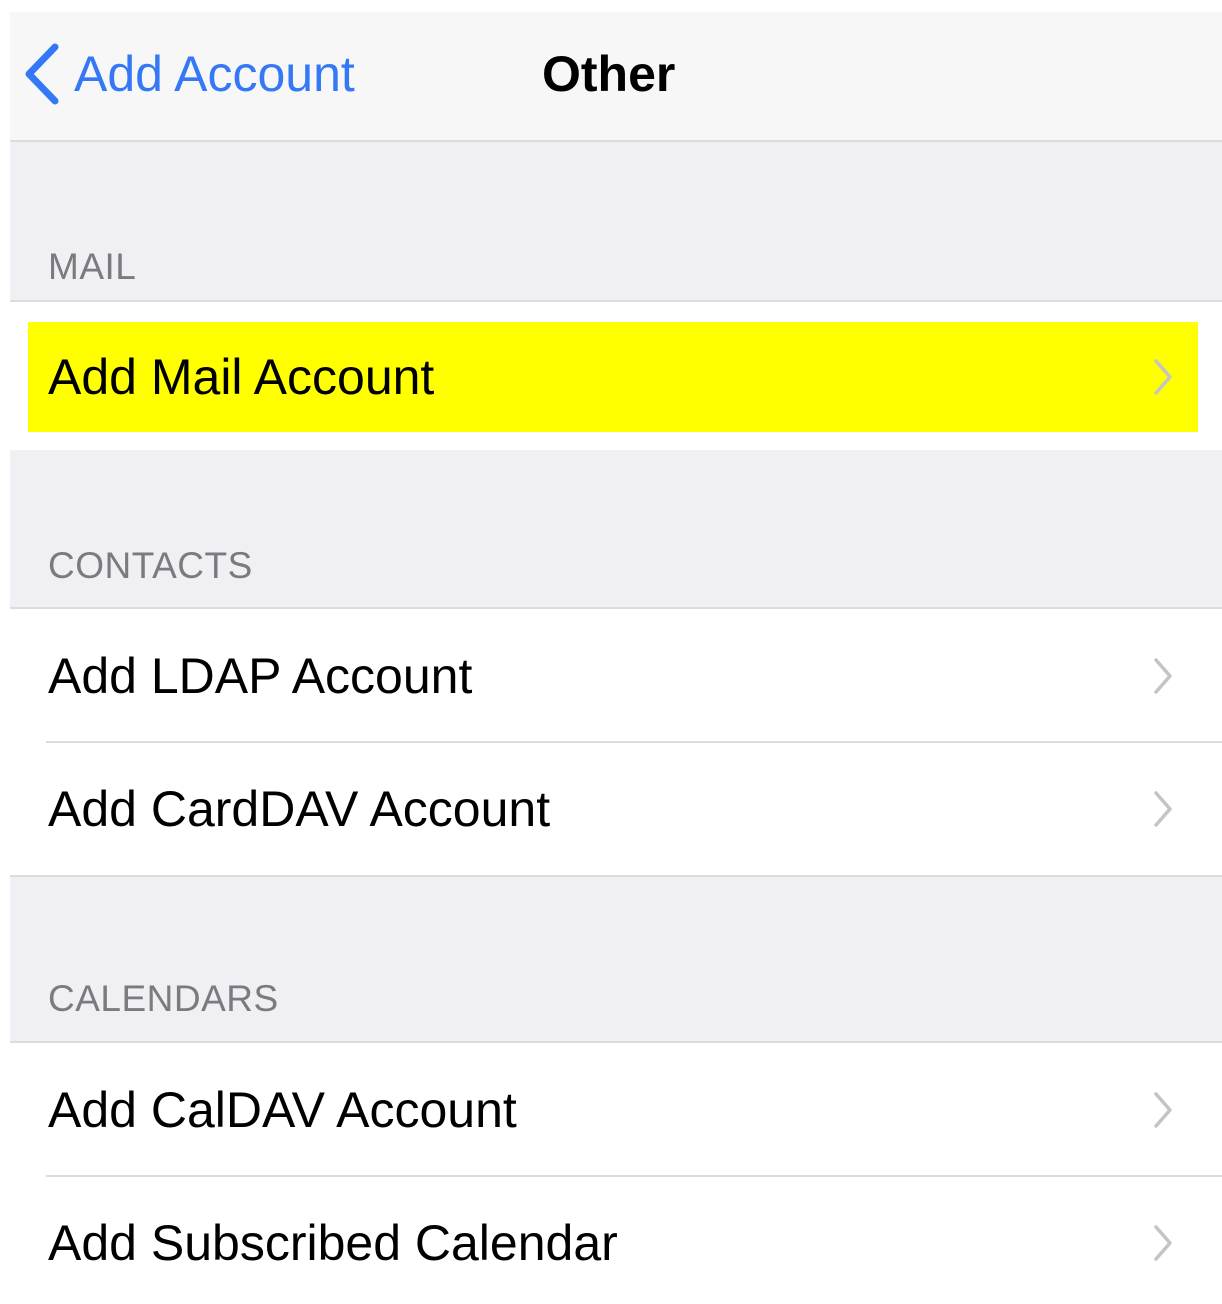 Image resolution: width=1222 pixels, height=1304 pixels. What do you see at coordinates (616, 676) in the screenshot?
I see `add-ldap-account-row: Add LDAP Account` at bounding box center [616, 676].